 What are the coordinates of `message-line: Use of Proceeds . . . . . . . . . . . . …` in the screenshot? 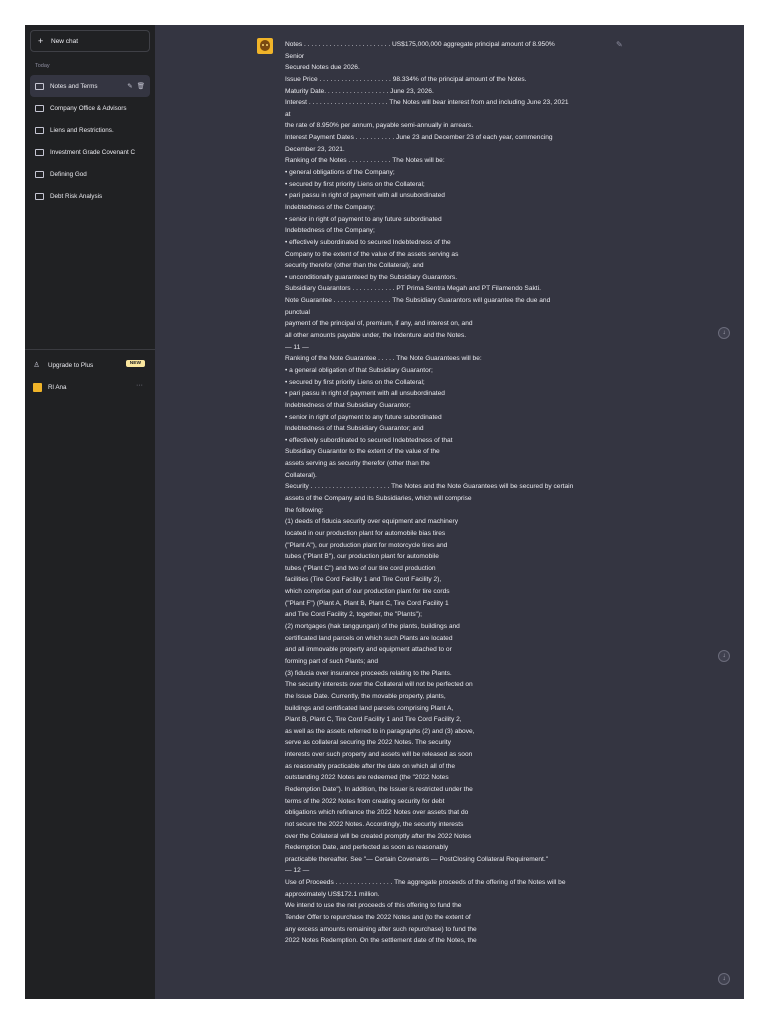 It's located at (425, 883).